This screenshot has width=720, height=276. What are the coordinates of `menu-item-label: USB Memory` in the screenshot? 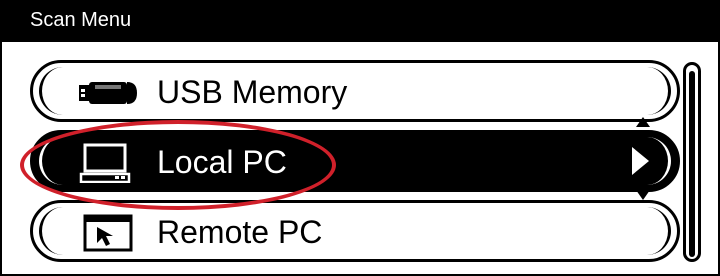 It's located at (252, 92).